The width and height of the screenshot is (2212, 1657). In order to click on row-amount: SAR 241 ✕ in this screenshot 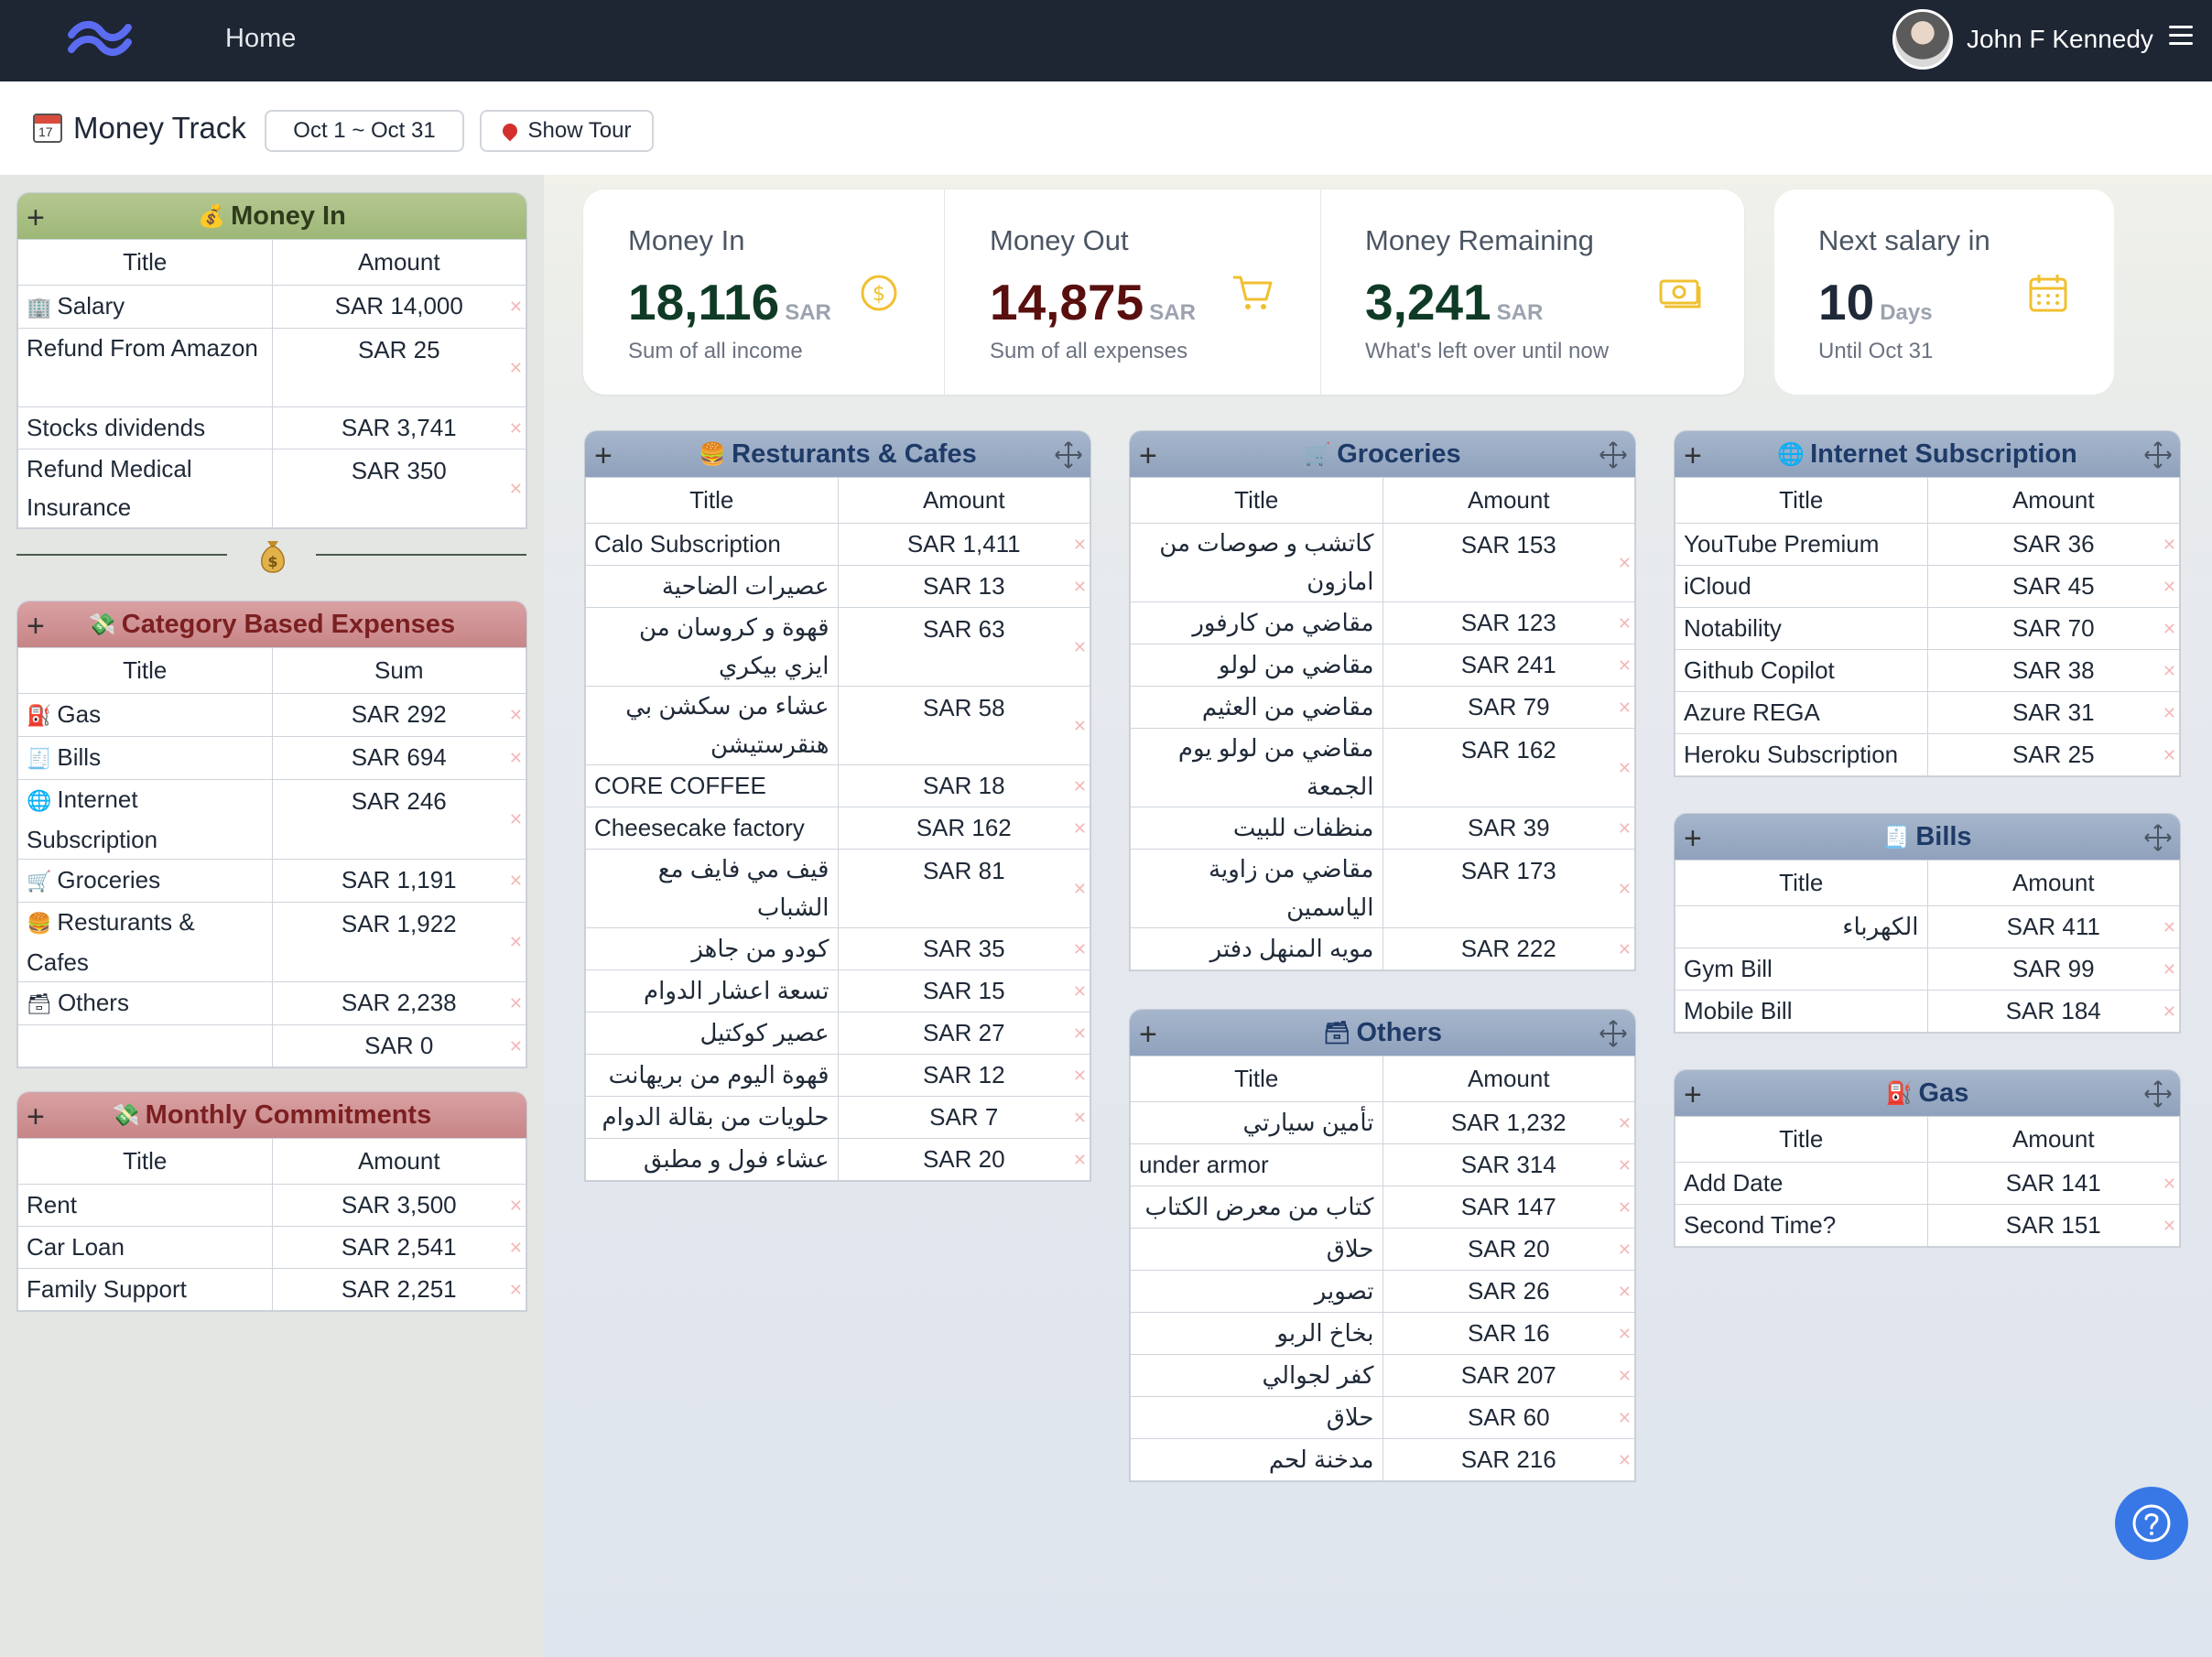, I will do `click(1509, 665)`.